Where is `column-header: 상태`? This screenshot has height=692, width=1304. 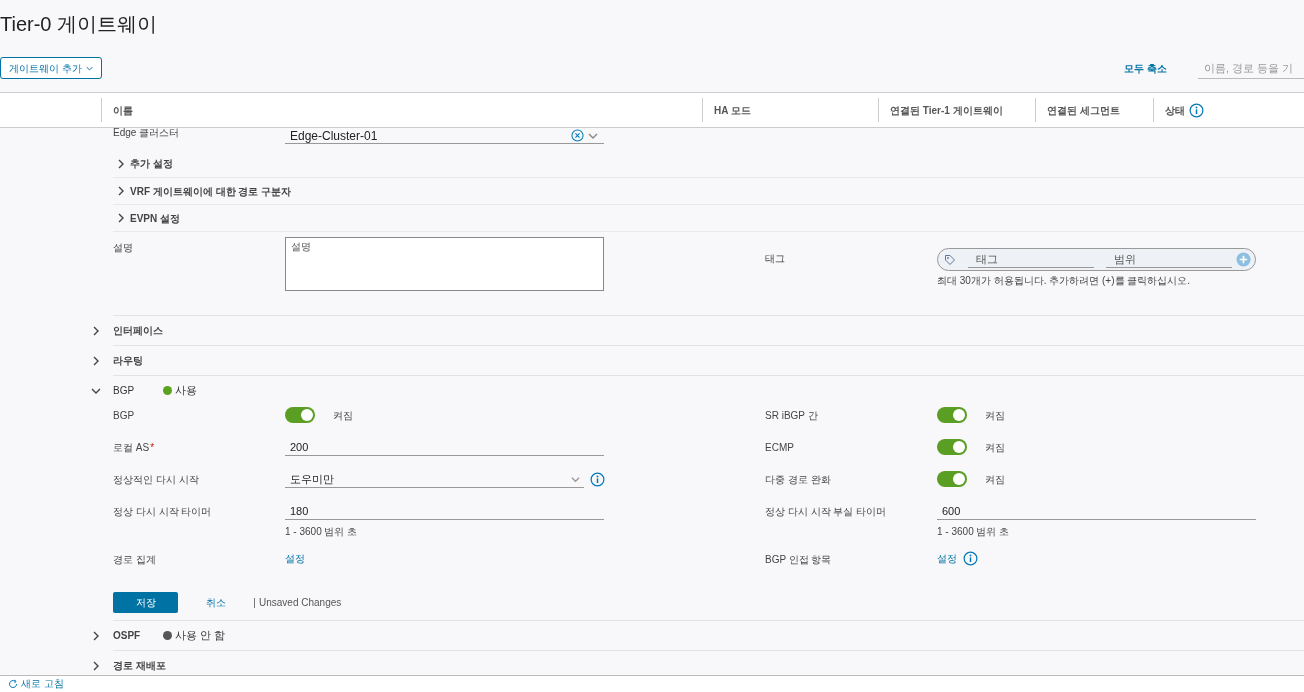 column-header: 상태 is located at coordinates (1175, 110).